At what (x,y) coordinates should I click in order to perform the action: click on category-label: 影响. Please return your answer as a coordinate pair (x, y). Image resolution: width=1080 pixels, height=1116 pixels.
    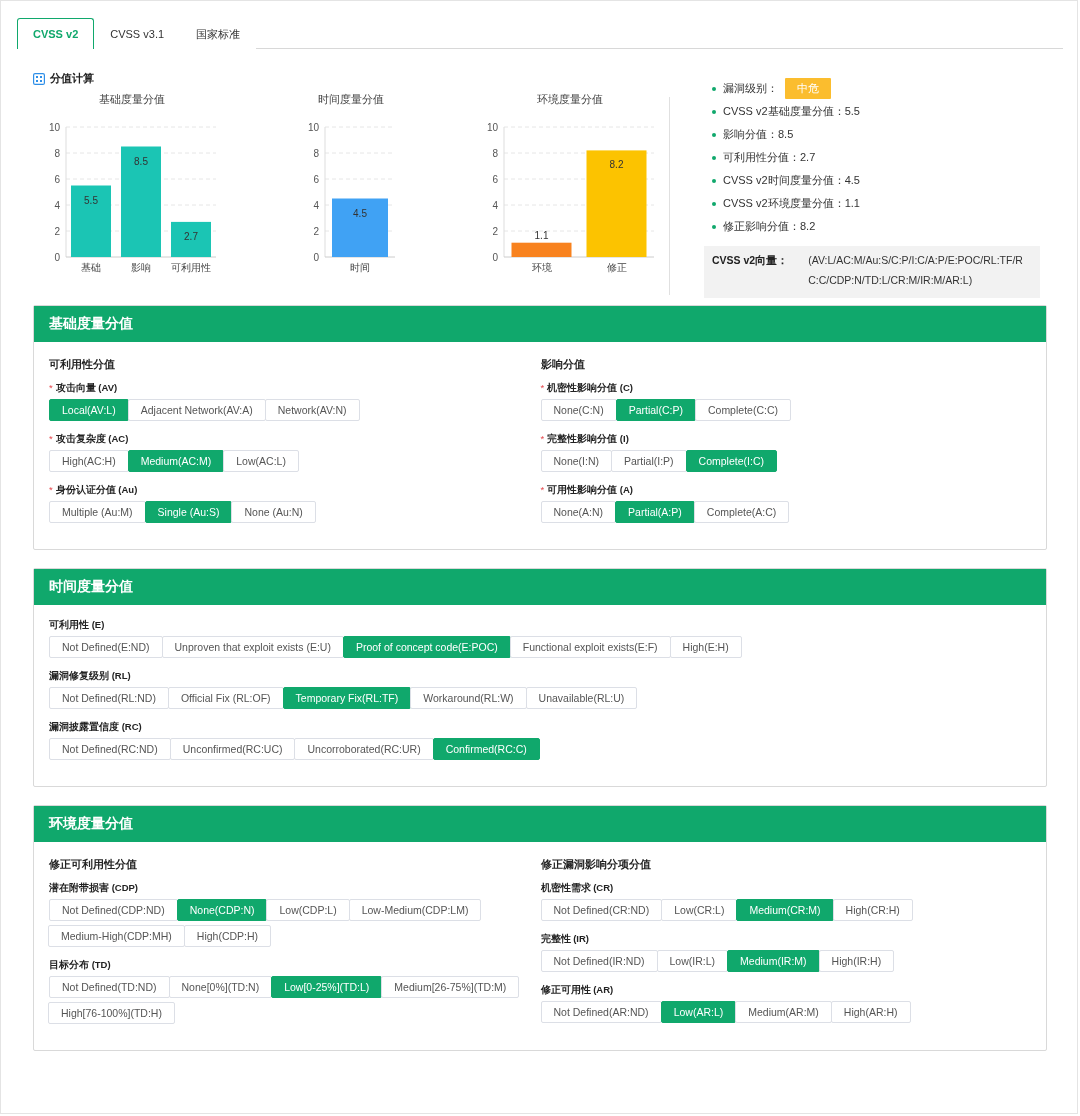
    Looking at the image, I should click on (141, 267).